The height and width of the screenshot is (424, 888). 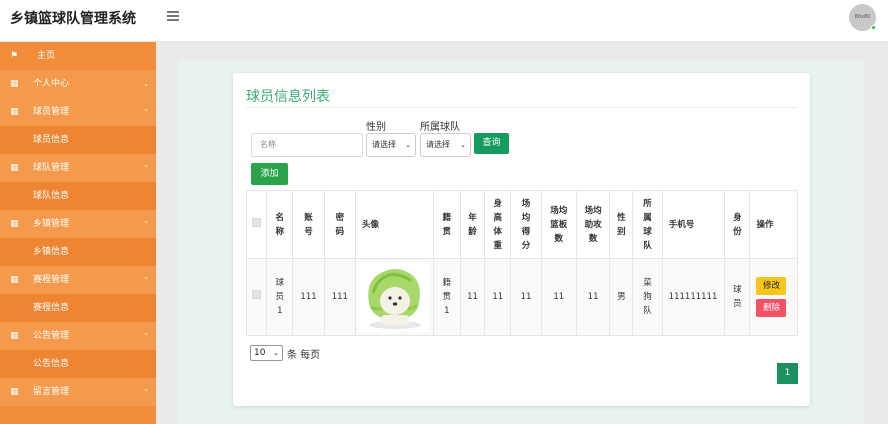 I want to click on sidebar-subitem-schedule-info: 赛程信息, so click(x=78, y=308).